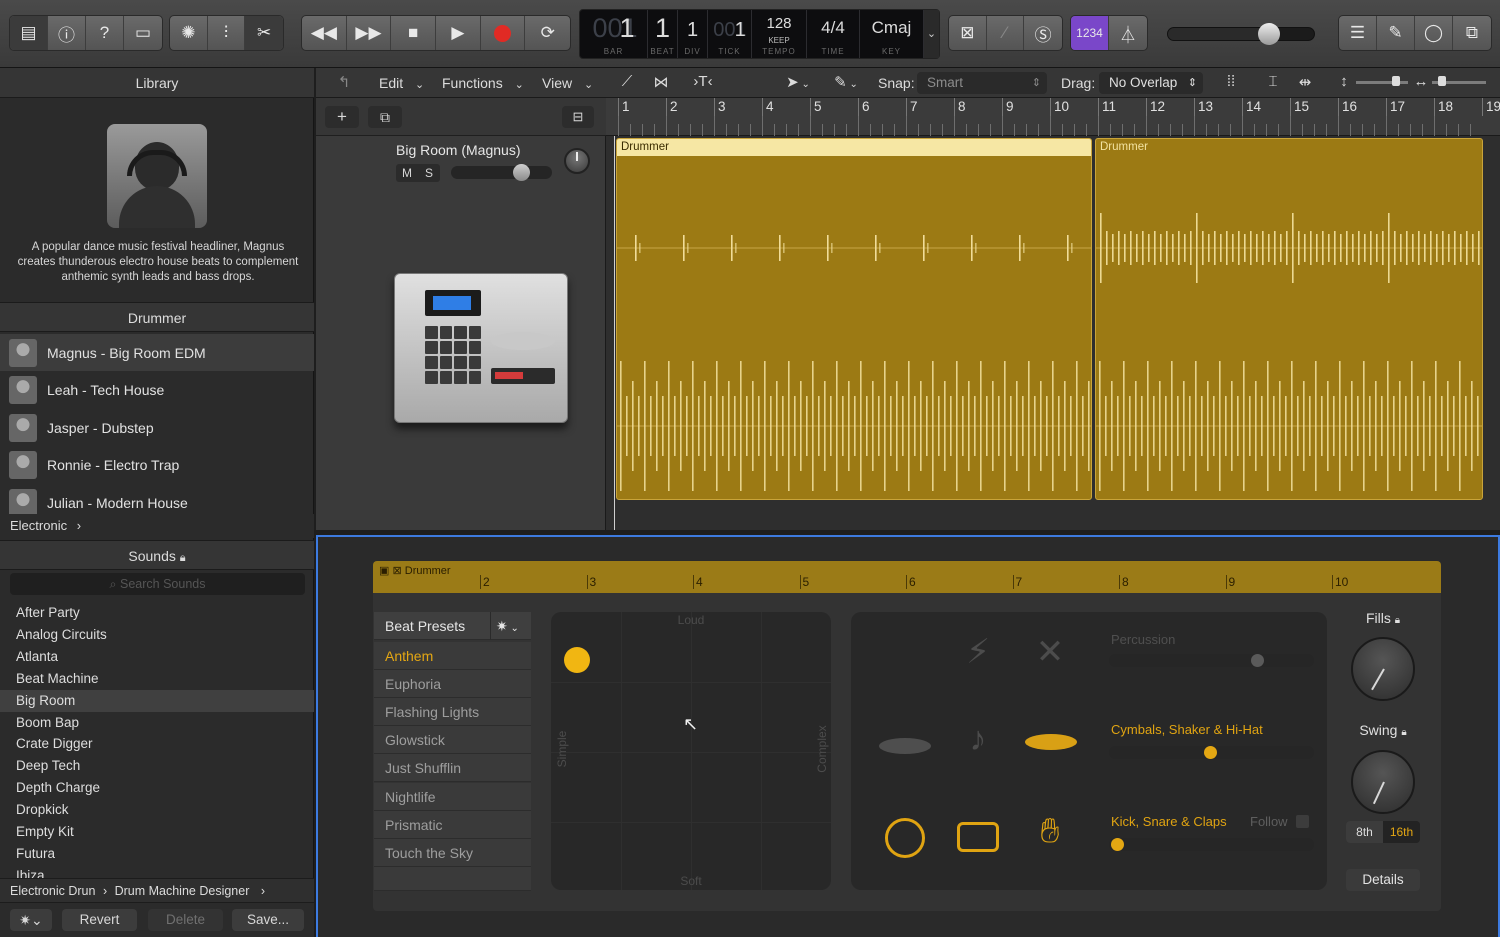  I want to click on preset-item: Nightlife, so click(452, 796).